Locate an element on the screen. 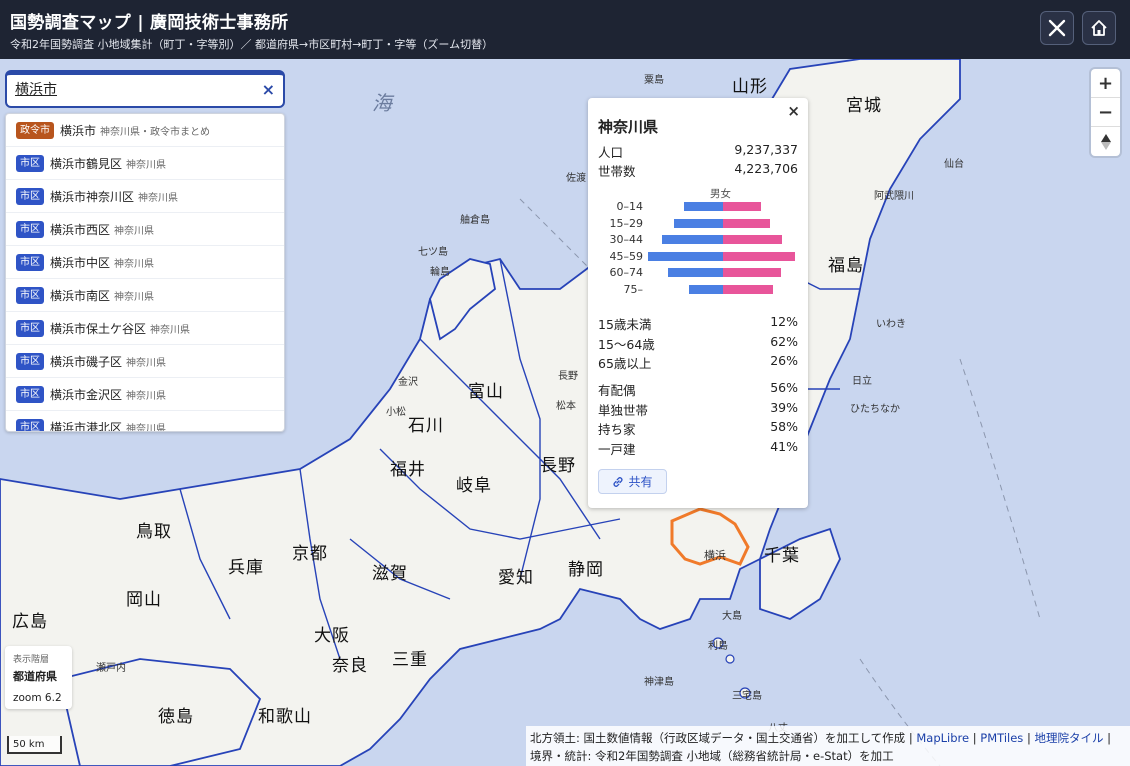 The image size is (1130, 766). result-prefecture: 神奈川県・政令市まとめ is located at coordinates (155, 132).